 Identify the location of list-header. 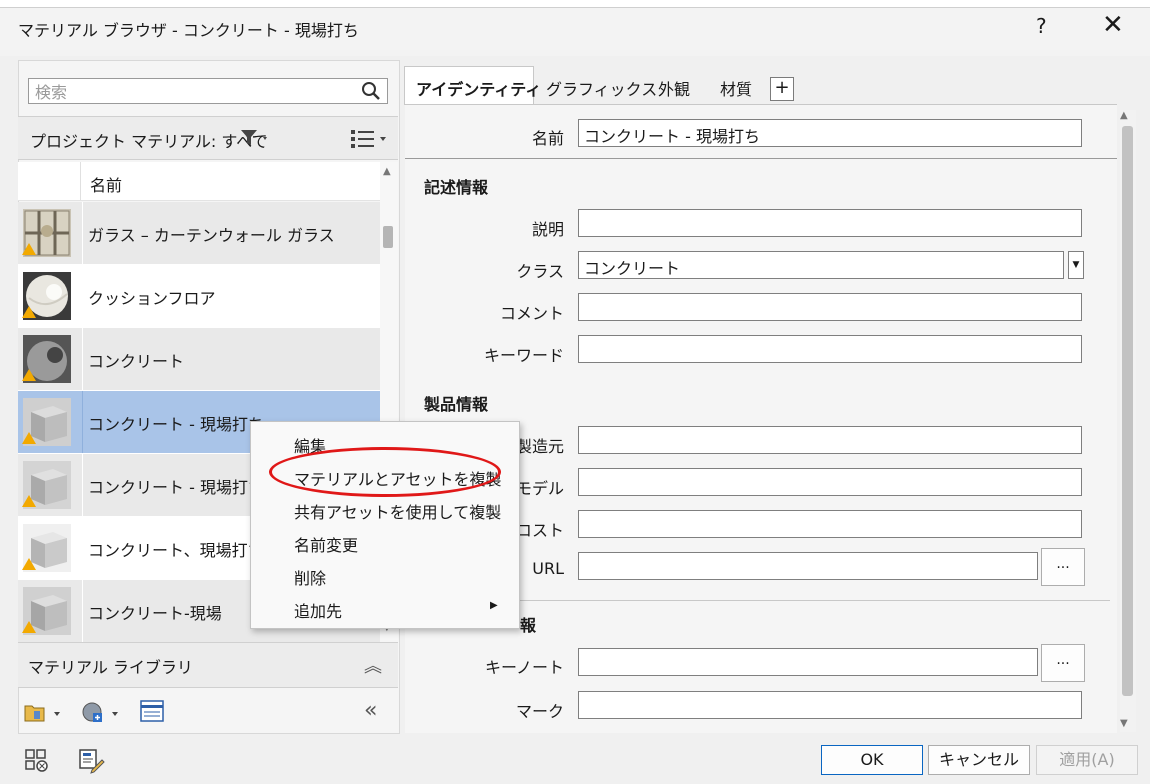
(199, 181).